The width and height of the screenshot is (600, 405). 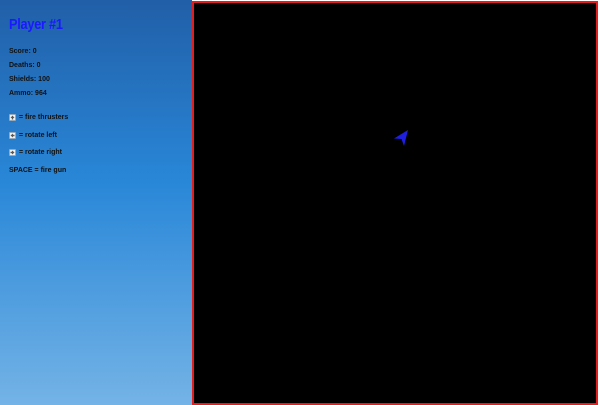 What do you see at coordinates (38, 135) in the screenshot?
I see `control-rotate-left-label: = rotate left` at bounding box center [38, 135].